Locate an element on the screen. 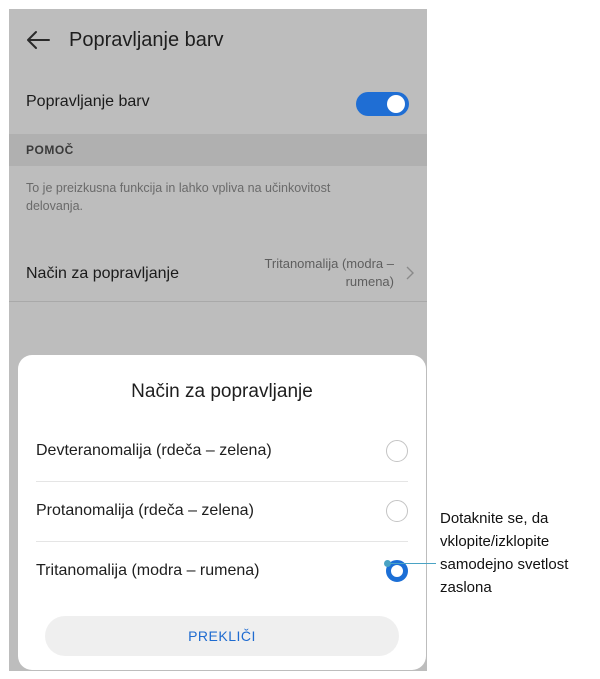  page-title: Popravljanje barv is located at coordinates (146, 40).